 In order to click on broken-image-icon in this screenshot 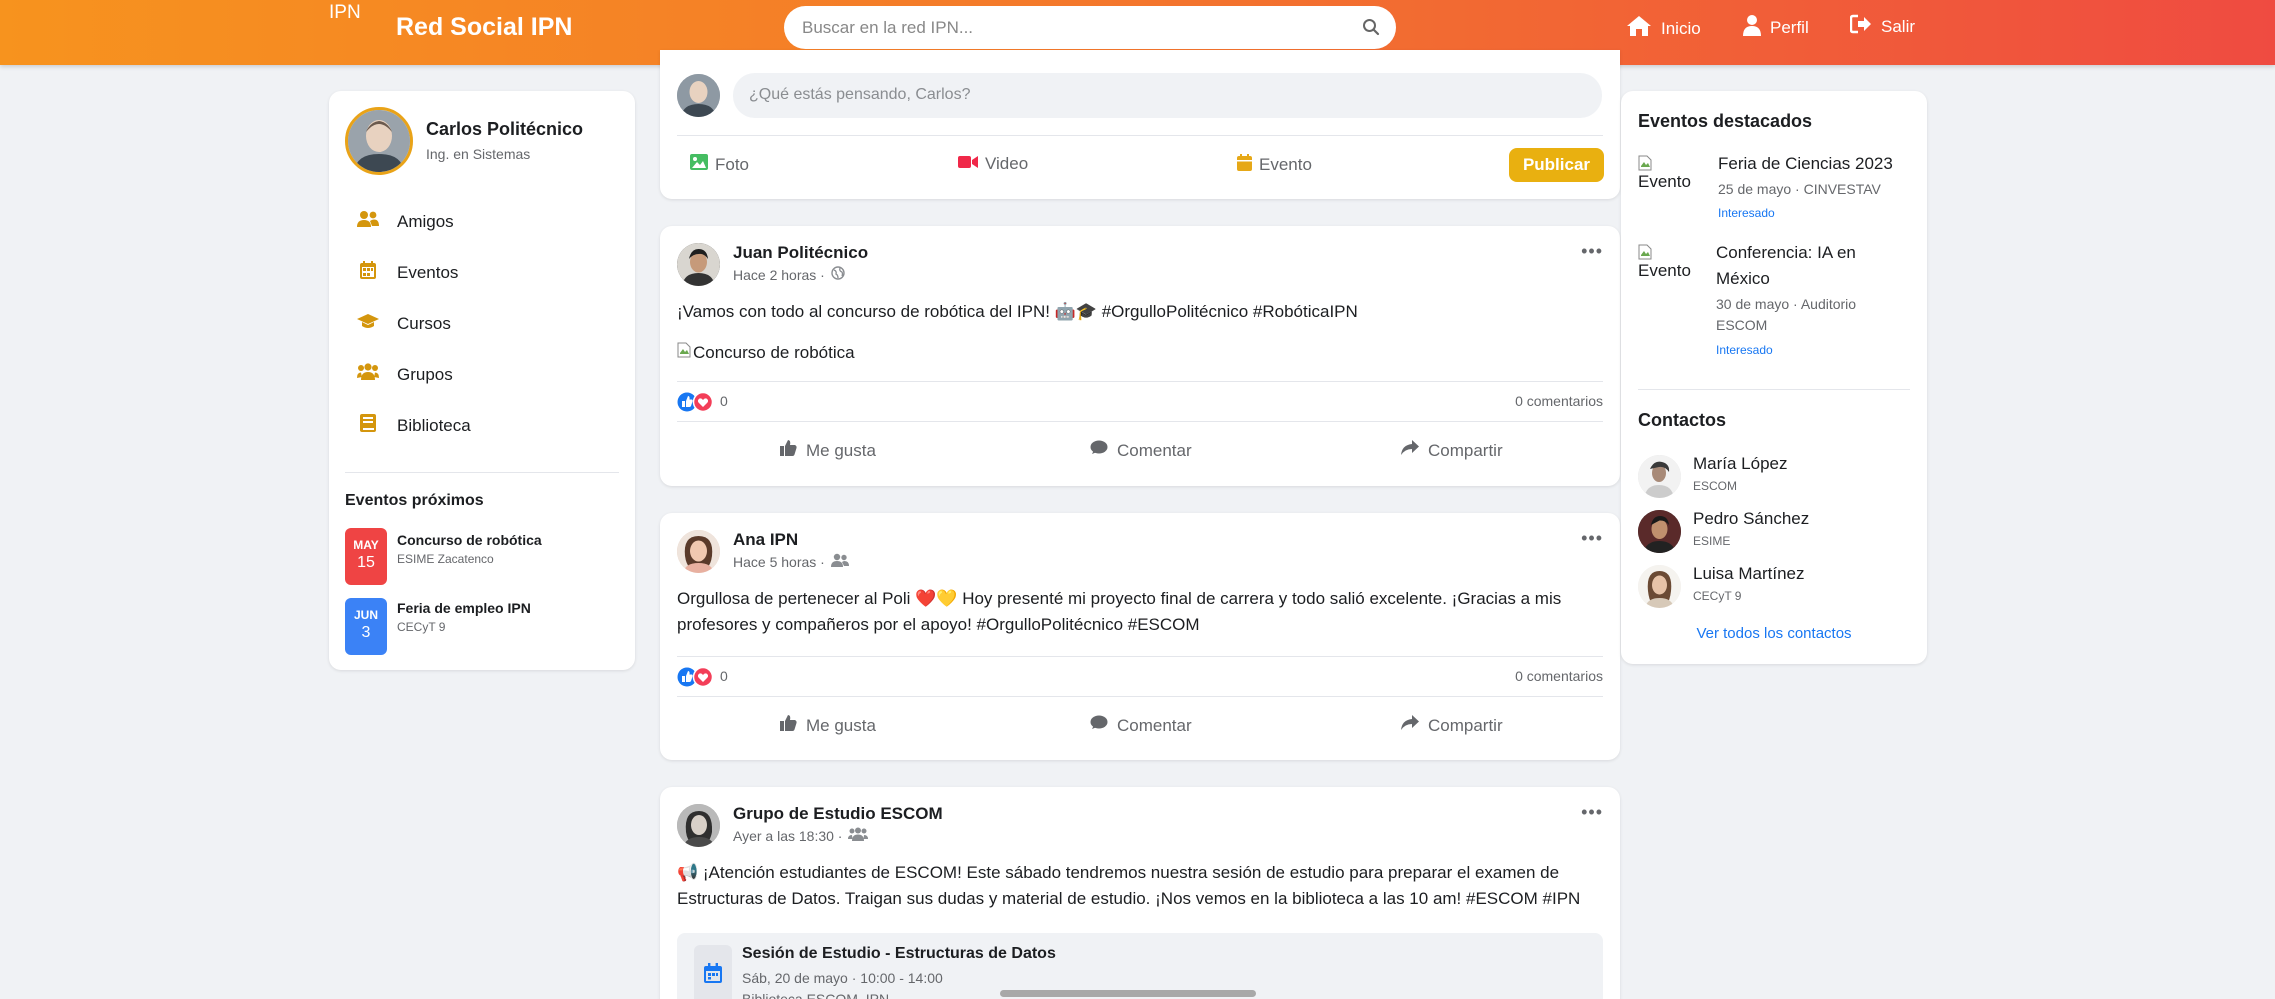, I will do `click(684, 352)`.